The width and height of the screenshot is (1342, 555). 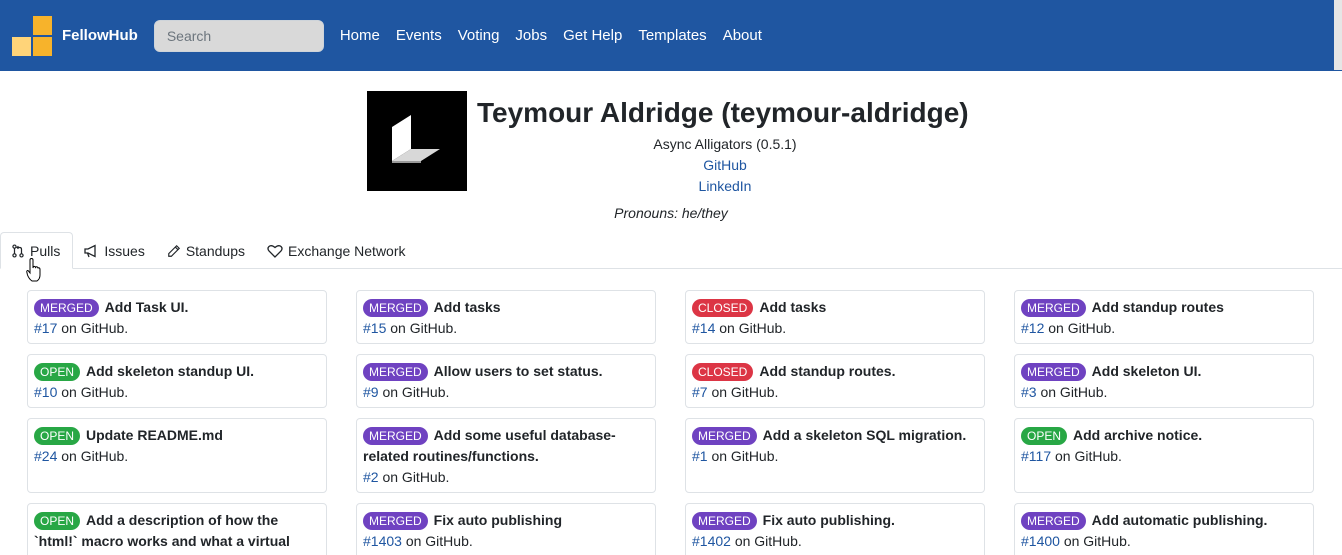 I want to click on tab-standups-label: Standups, so click(x=215, y=250).